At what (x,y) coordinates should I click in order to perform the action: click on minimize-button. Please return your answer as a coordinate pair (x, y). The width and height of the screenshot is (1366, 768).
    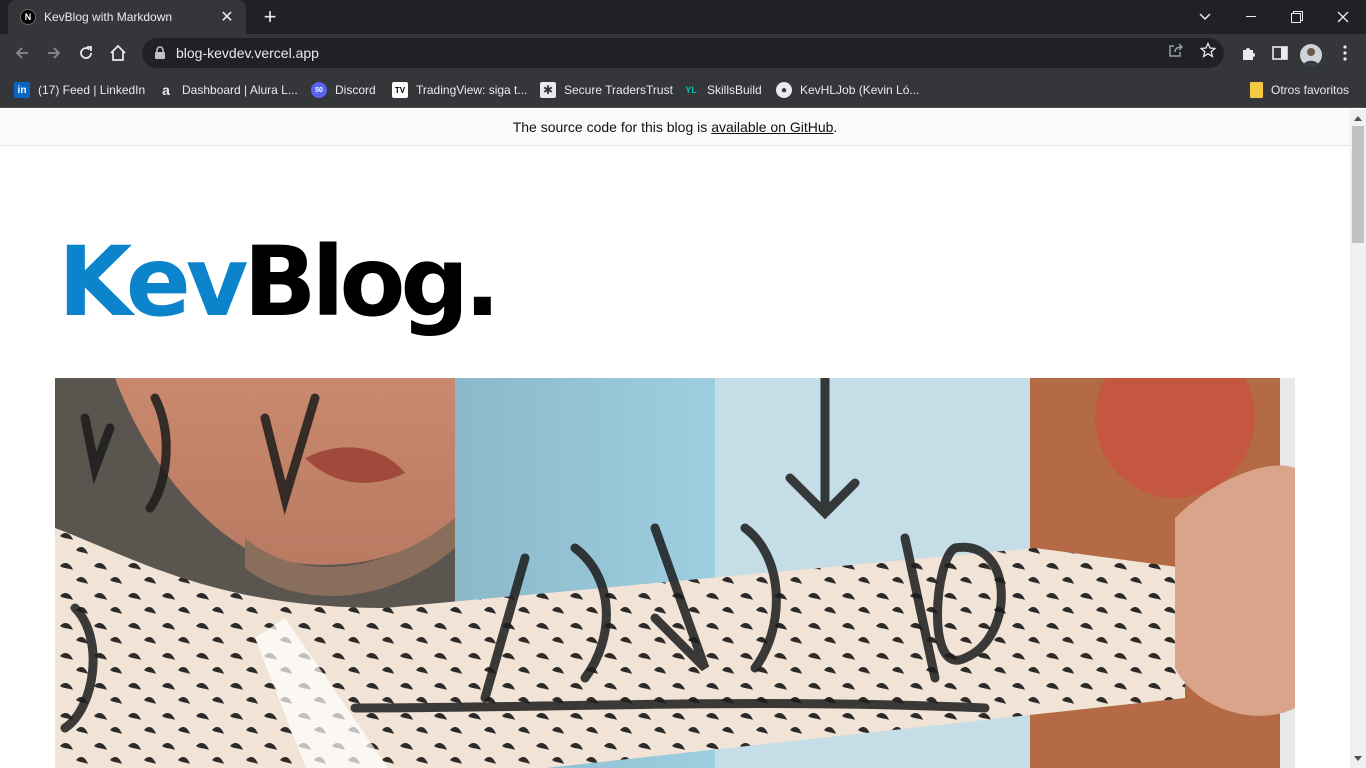
    Looking at the image, I should click on (1251, 17).